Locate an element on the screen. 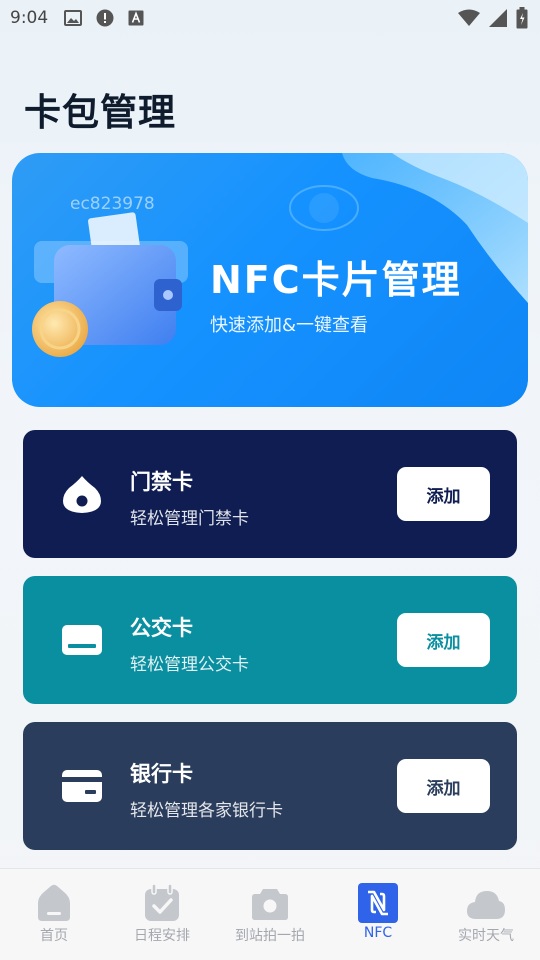 Image resolution: width=540 pixels, height=960 pixels. bank-card-icon is located at coordinates (82, 786).